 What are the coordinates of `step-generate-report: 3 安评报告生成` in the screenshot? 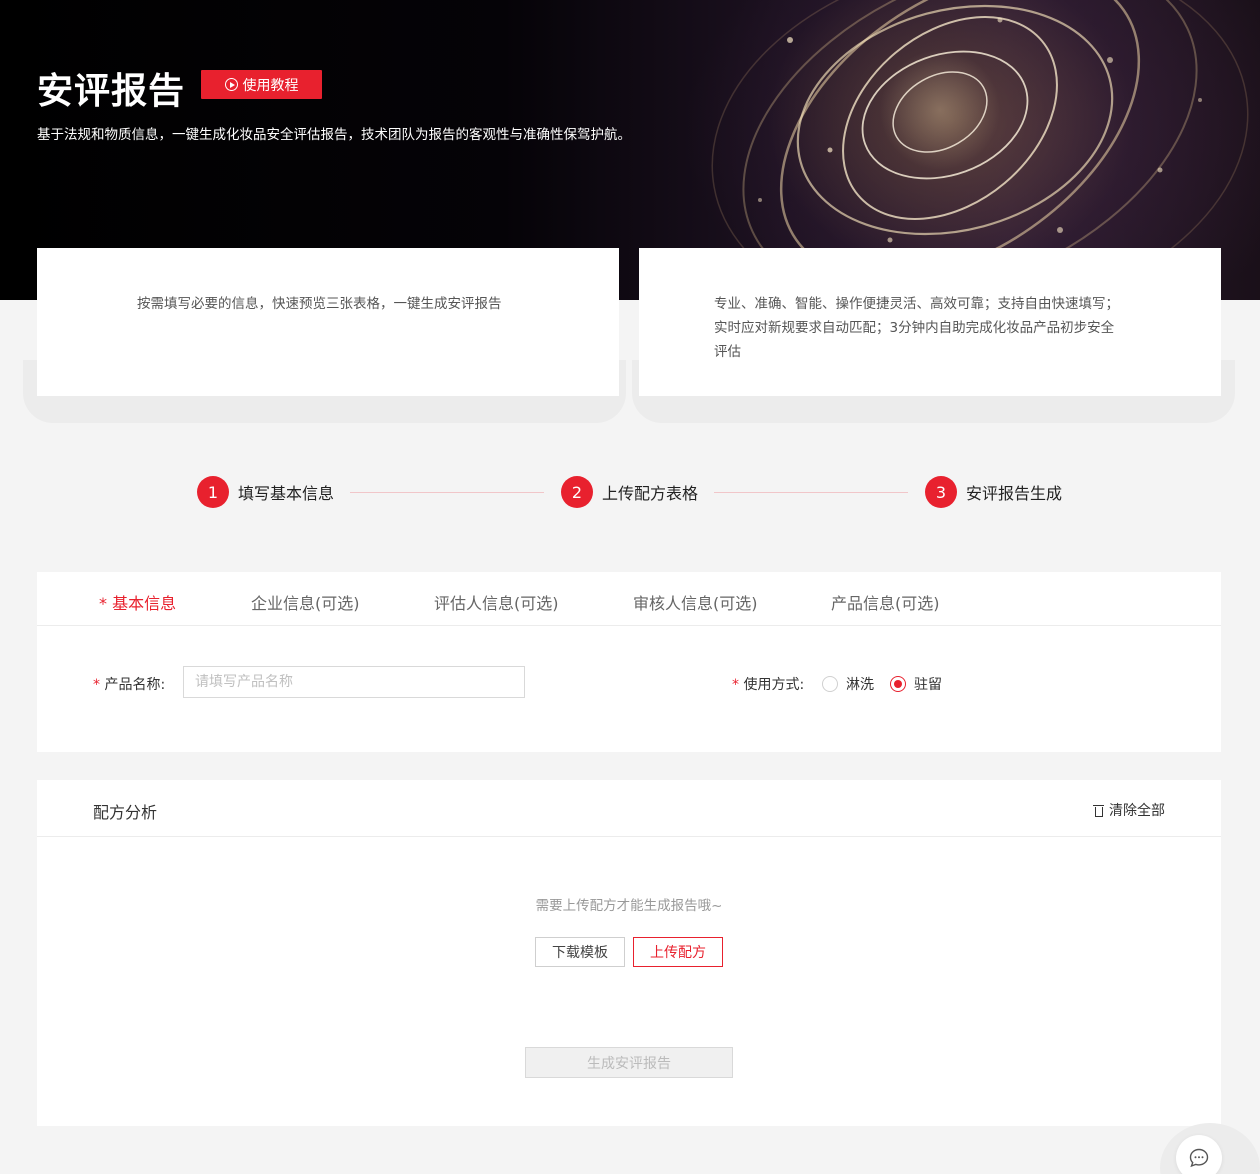 It's located at (993, 492).